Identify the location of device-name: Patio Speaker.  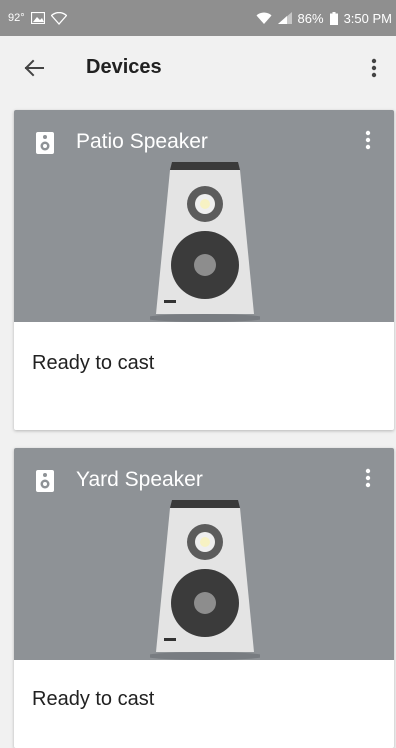
(142, 141).